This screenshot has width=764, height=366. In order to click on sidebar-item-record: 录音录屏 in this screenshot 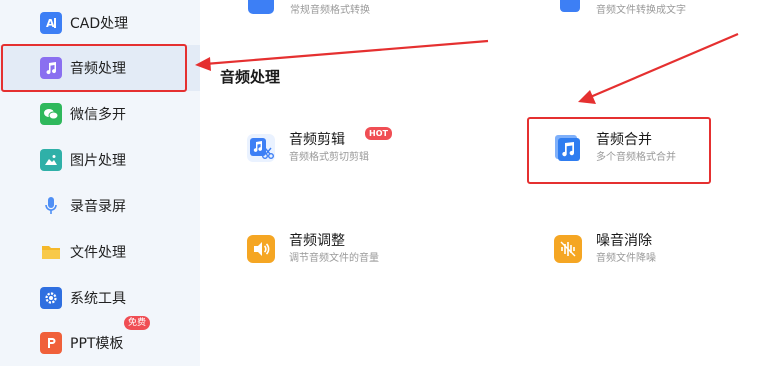, I will do `click(100, 206)`.